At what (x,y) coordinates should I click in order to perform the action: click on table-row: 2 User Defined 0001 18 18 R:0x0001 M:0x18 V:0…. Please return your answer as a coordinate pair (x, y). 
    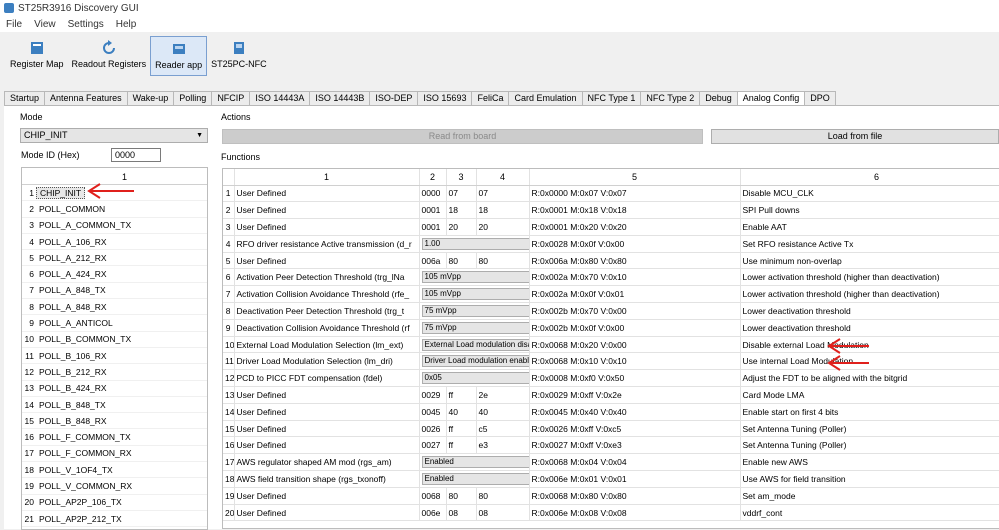
    Looking at the image, I should click on (611, 210).